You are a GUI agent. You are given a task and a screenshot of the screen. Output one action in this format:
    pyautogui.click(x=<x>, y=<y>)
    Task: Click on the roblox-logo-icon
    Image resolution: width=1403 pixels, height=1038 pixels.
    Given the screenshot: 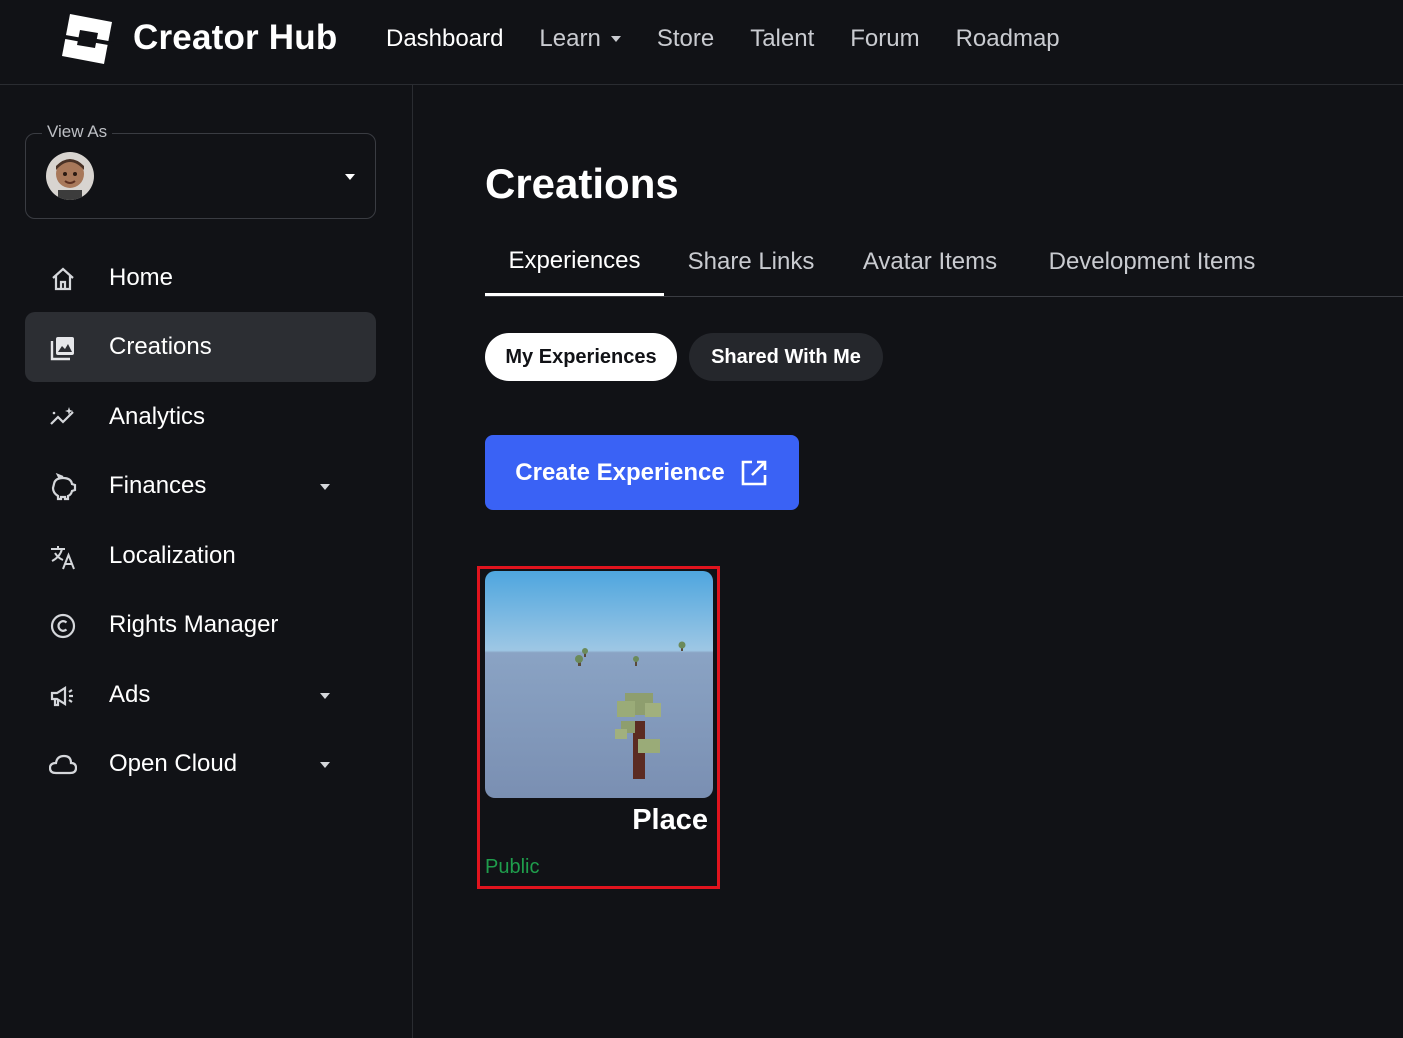 What is the action you would take?
    pyautogui.click(x=87, y=39)
    